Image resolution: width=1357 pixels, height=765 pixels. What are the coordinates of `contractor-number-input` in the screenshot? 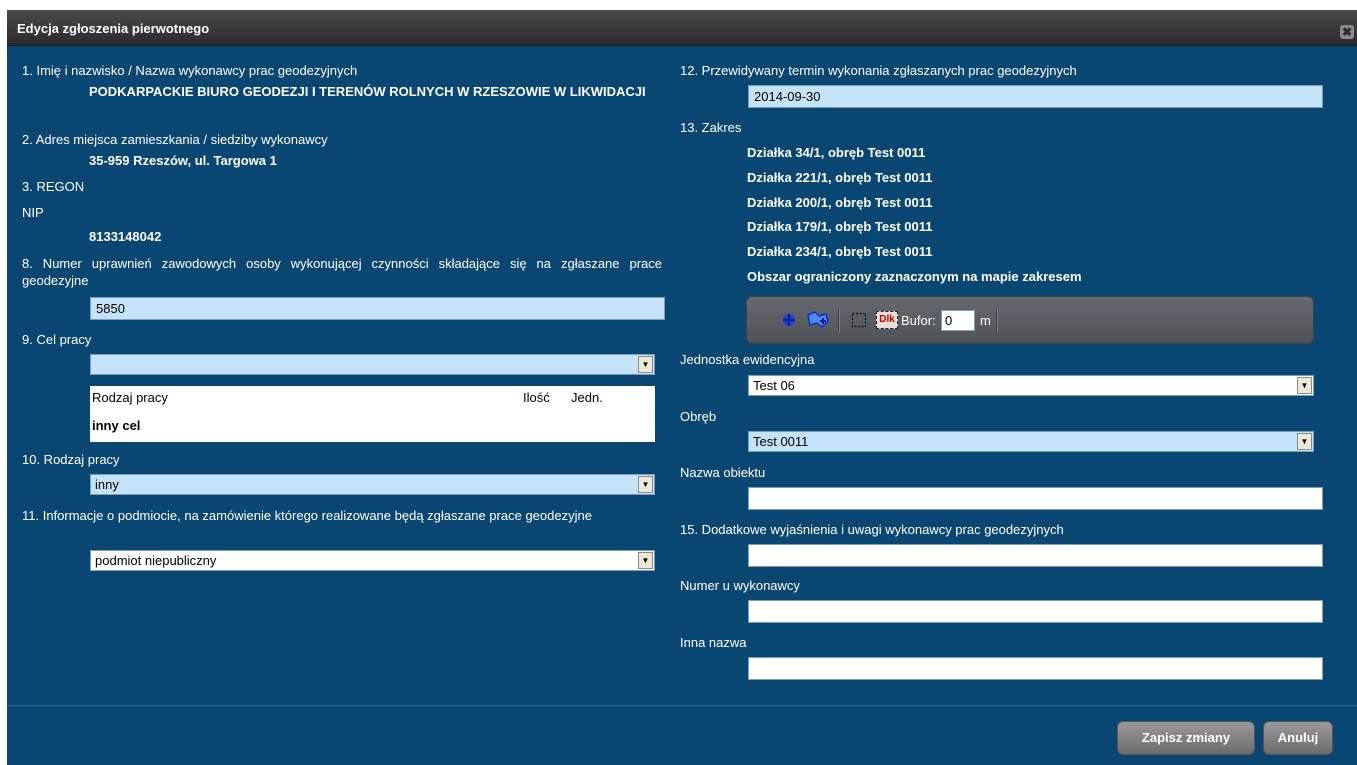 It's located at (1035, 611).